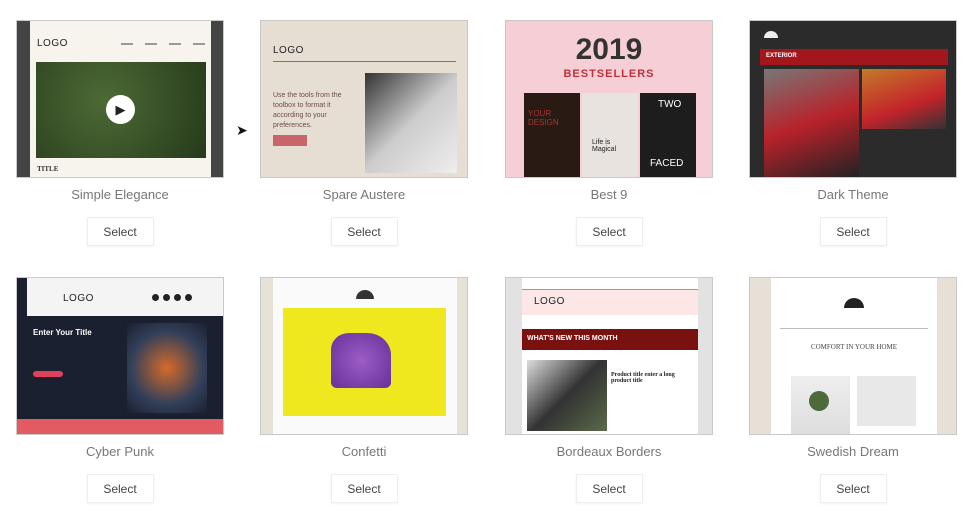  I want to click on template-name: Dark Theme, so click(853, 194).